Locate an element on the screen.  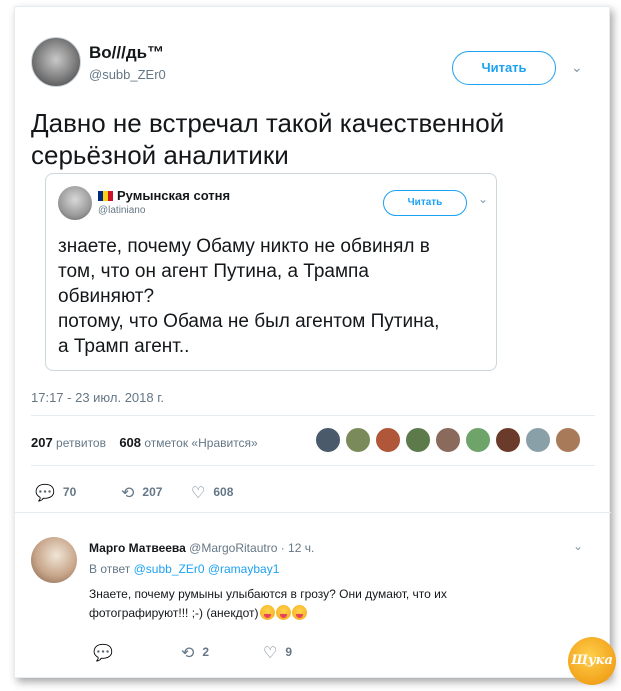
author-avatar is located at coordinates (56, 62).